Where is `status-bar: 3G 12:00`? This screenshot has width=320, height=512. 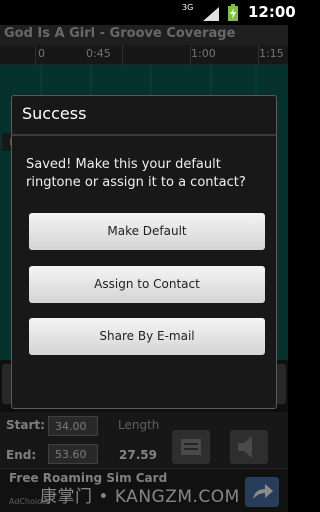 status-bar: 3G 12:00 is located at coordinates (148, 12).